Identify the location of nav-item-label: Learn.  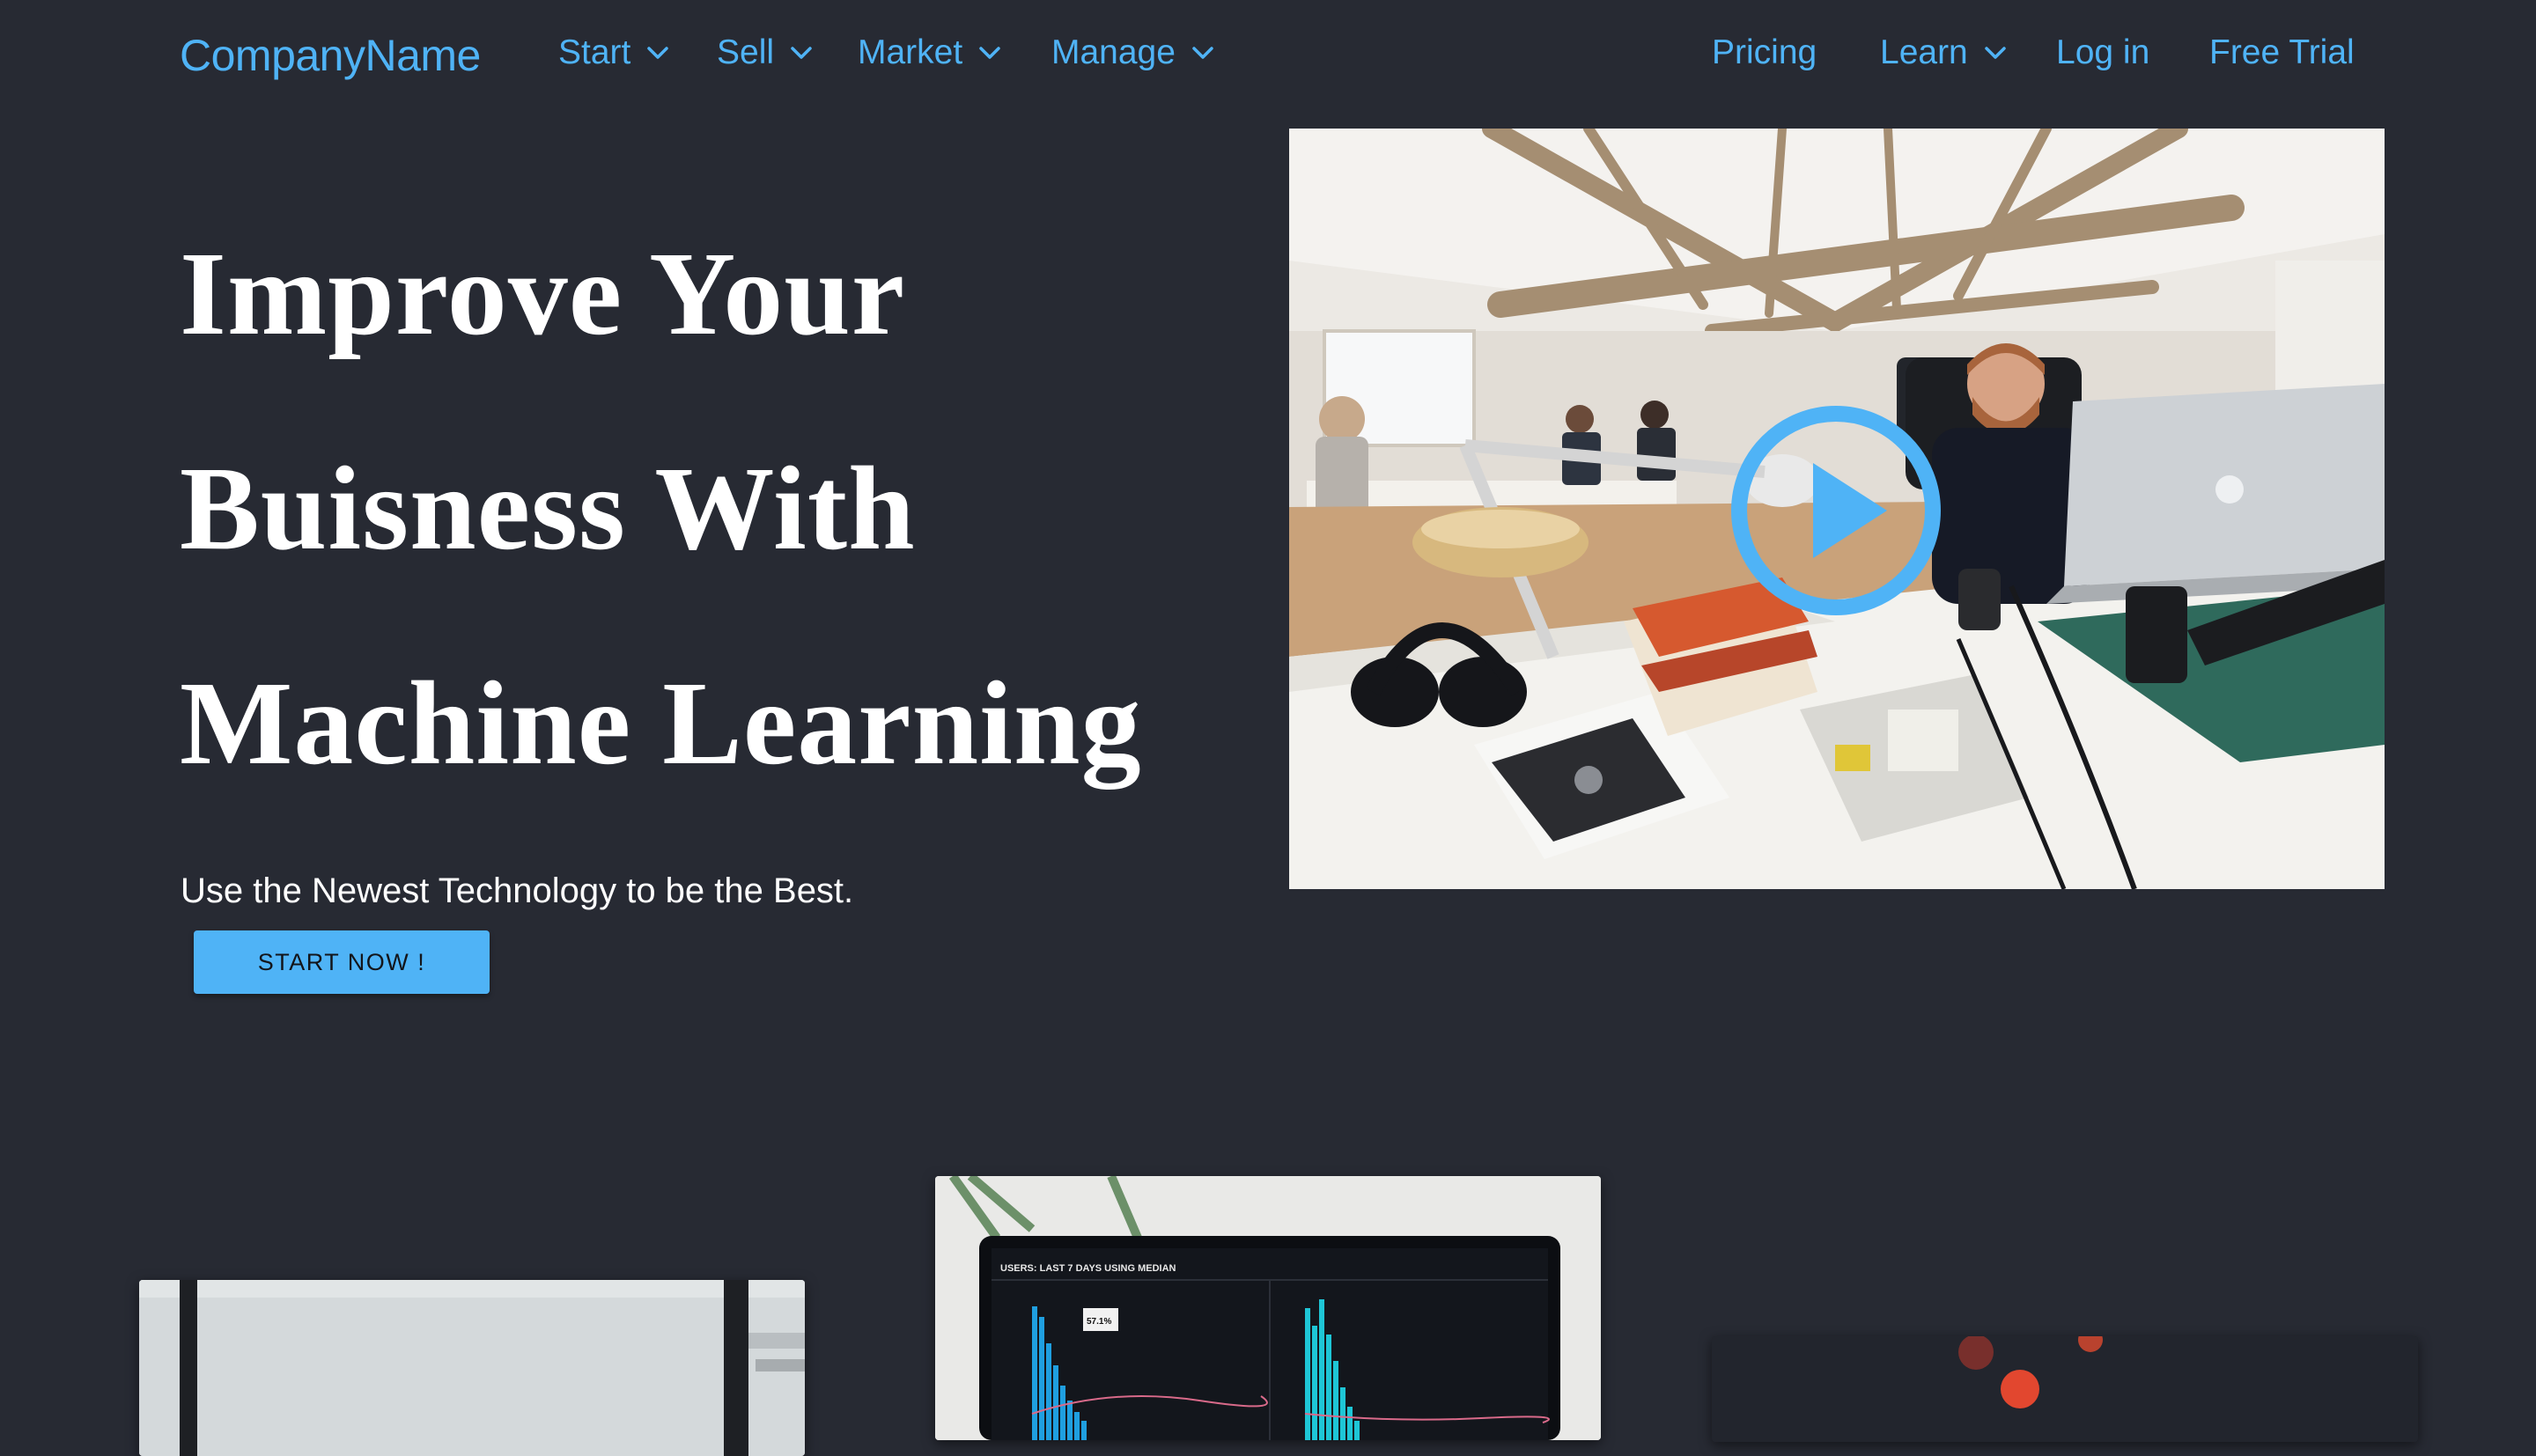
(1924, 52).